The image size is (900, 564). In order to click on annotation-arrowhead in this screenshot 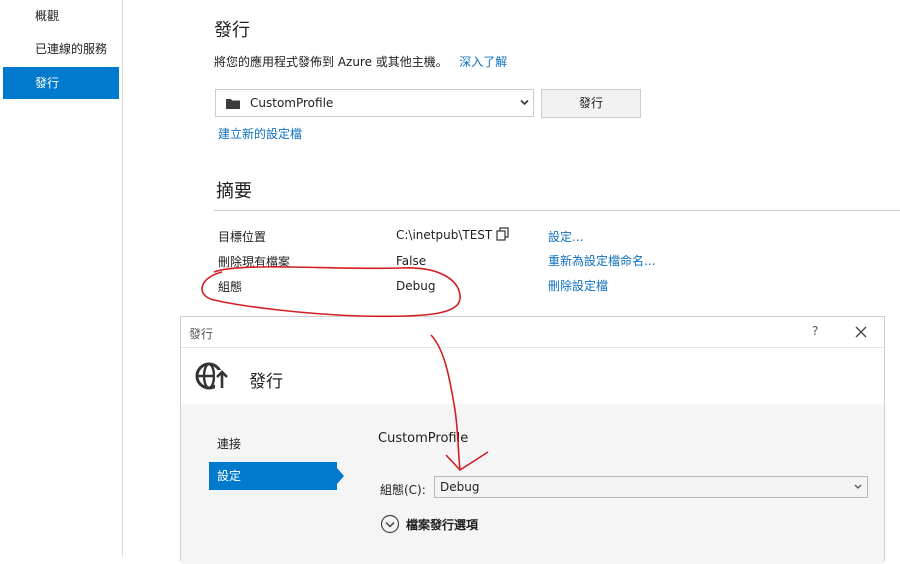, I will do `click(467, 461)`.